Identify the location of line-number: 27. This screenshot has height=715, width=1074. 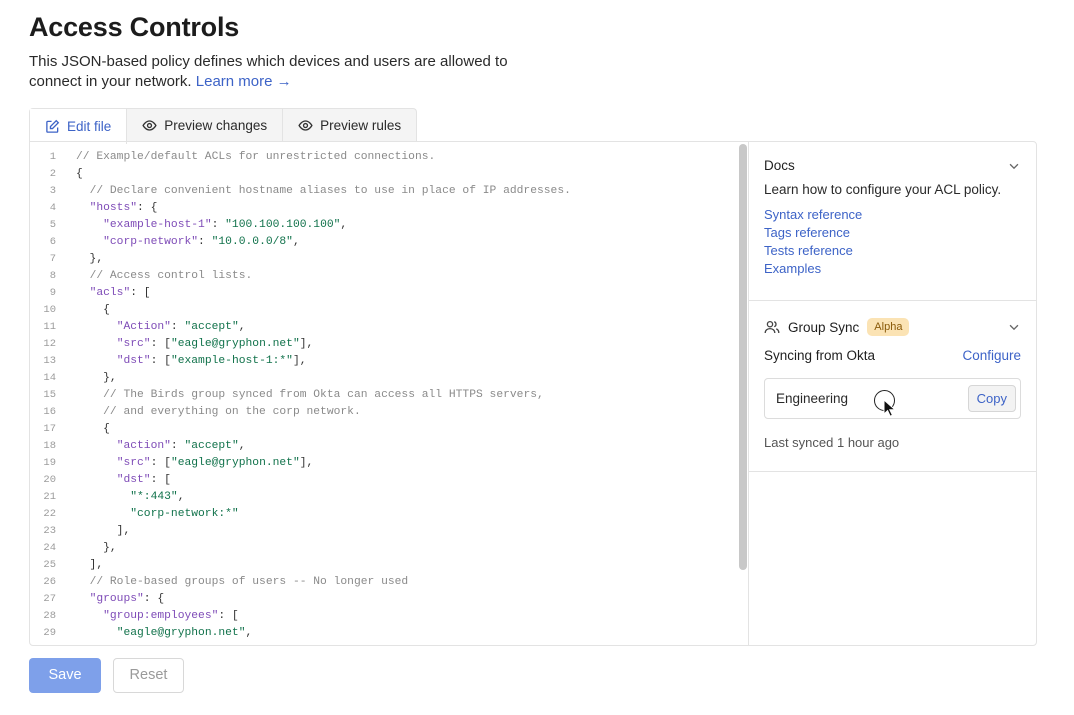
(49, 599).